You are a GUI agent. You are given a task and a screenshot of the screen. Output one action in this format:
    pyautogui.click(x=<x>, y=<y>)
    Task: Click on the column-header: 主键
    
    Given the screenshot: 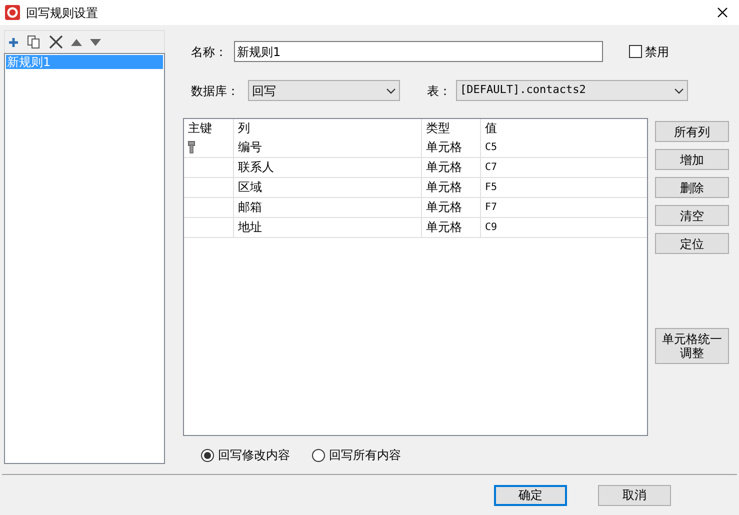 What is the action you would take?
    pyautogui.click(x=209, y=128)
    